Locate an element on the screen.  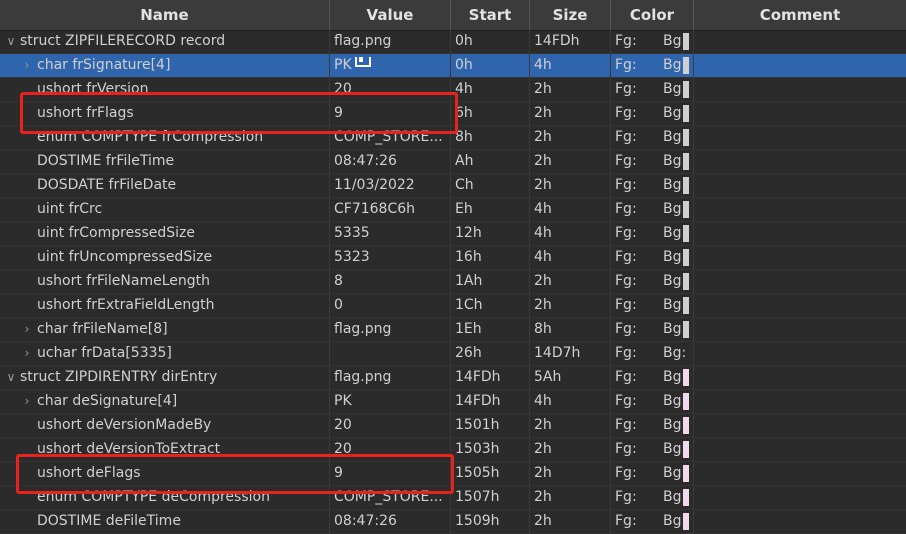
header-color: Color is located at coordinates (652, 15).